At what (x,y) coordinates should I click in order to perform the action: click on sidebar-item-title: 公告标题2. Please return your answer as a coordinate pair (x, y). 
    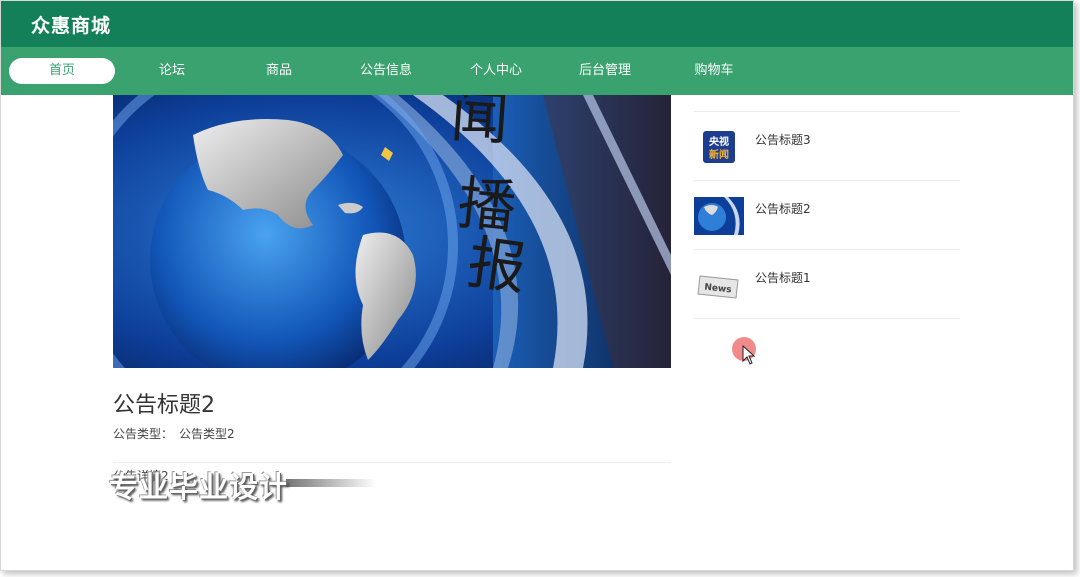
    Looking at the image, I should click on (783, 208).